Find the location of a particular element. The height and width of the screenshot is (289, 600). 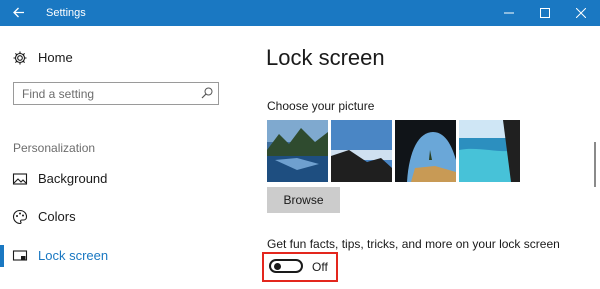

browse-button: Browse is located at coordinates (303, 200).